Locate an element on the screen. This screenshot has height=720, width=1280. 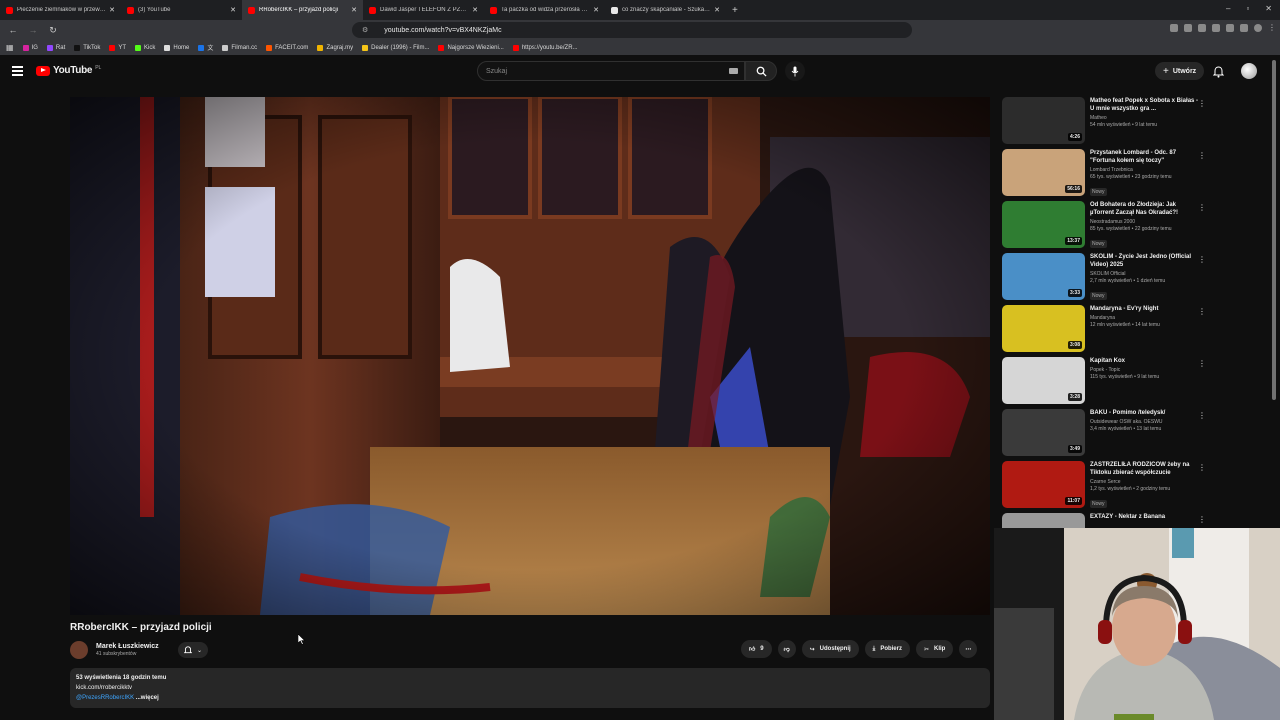
profile-icon is located at coordinates (1258, 28).